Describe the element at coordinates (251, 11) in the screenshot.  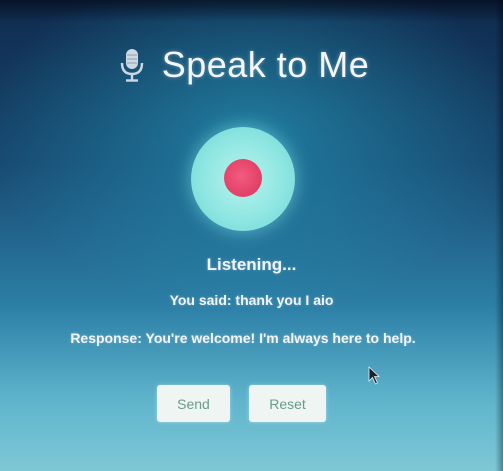
I see `screen-bezel-top` at that location.